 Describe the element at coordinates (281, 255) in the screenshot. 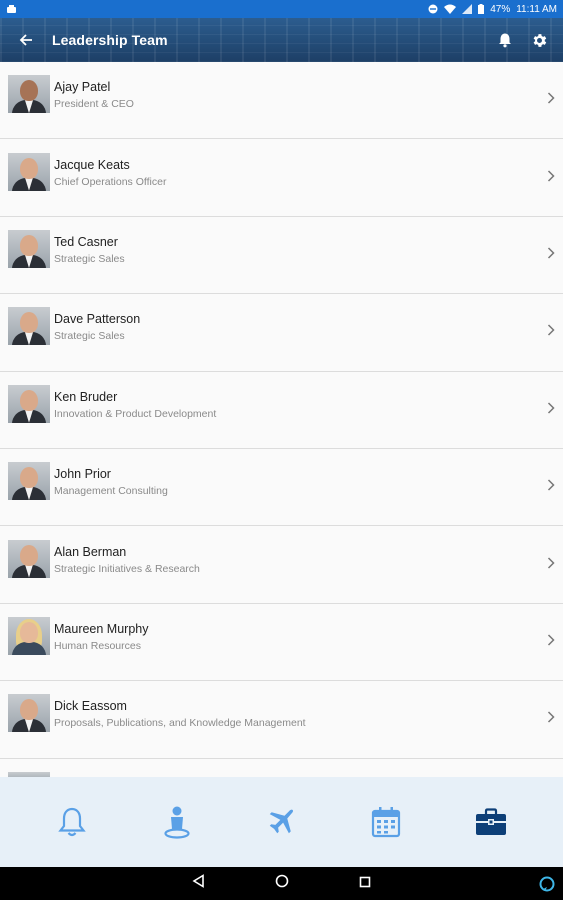

I see `list-item: Ted Casner Strategic Sales` at that location.